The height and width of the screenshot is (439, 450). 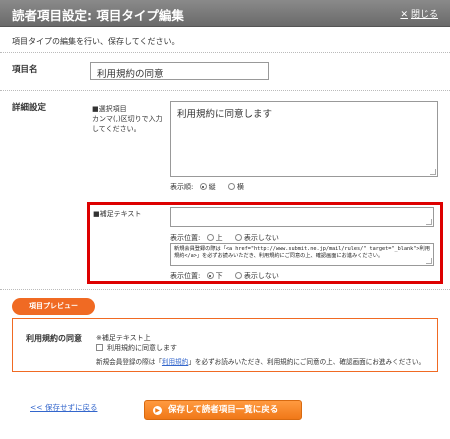 I want to click on page-description: 項目タイプの編集を行い、保存してください。, so click(x=96, y=41).